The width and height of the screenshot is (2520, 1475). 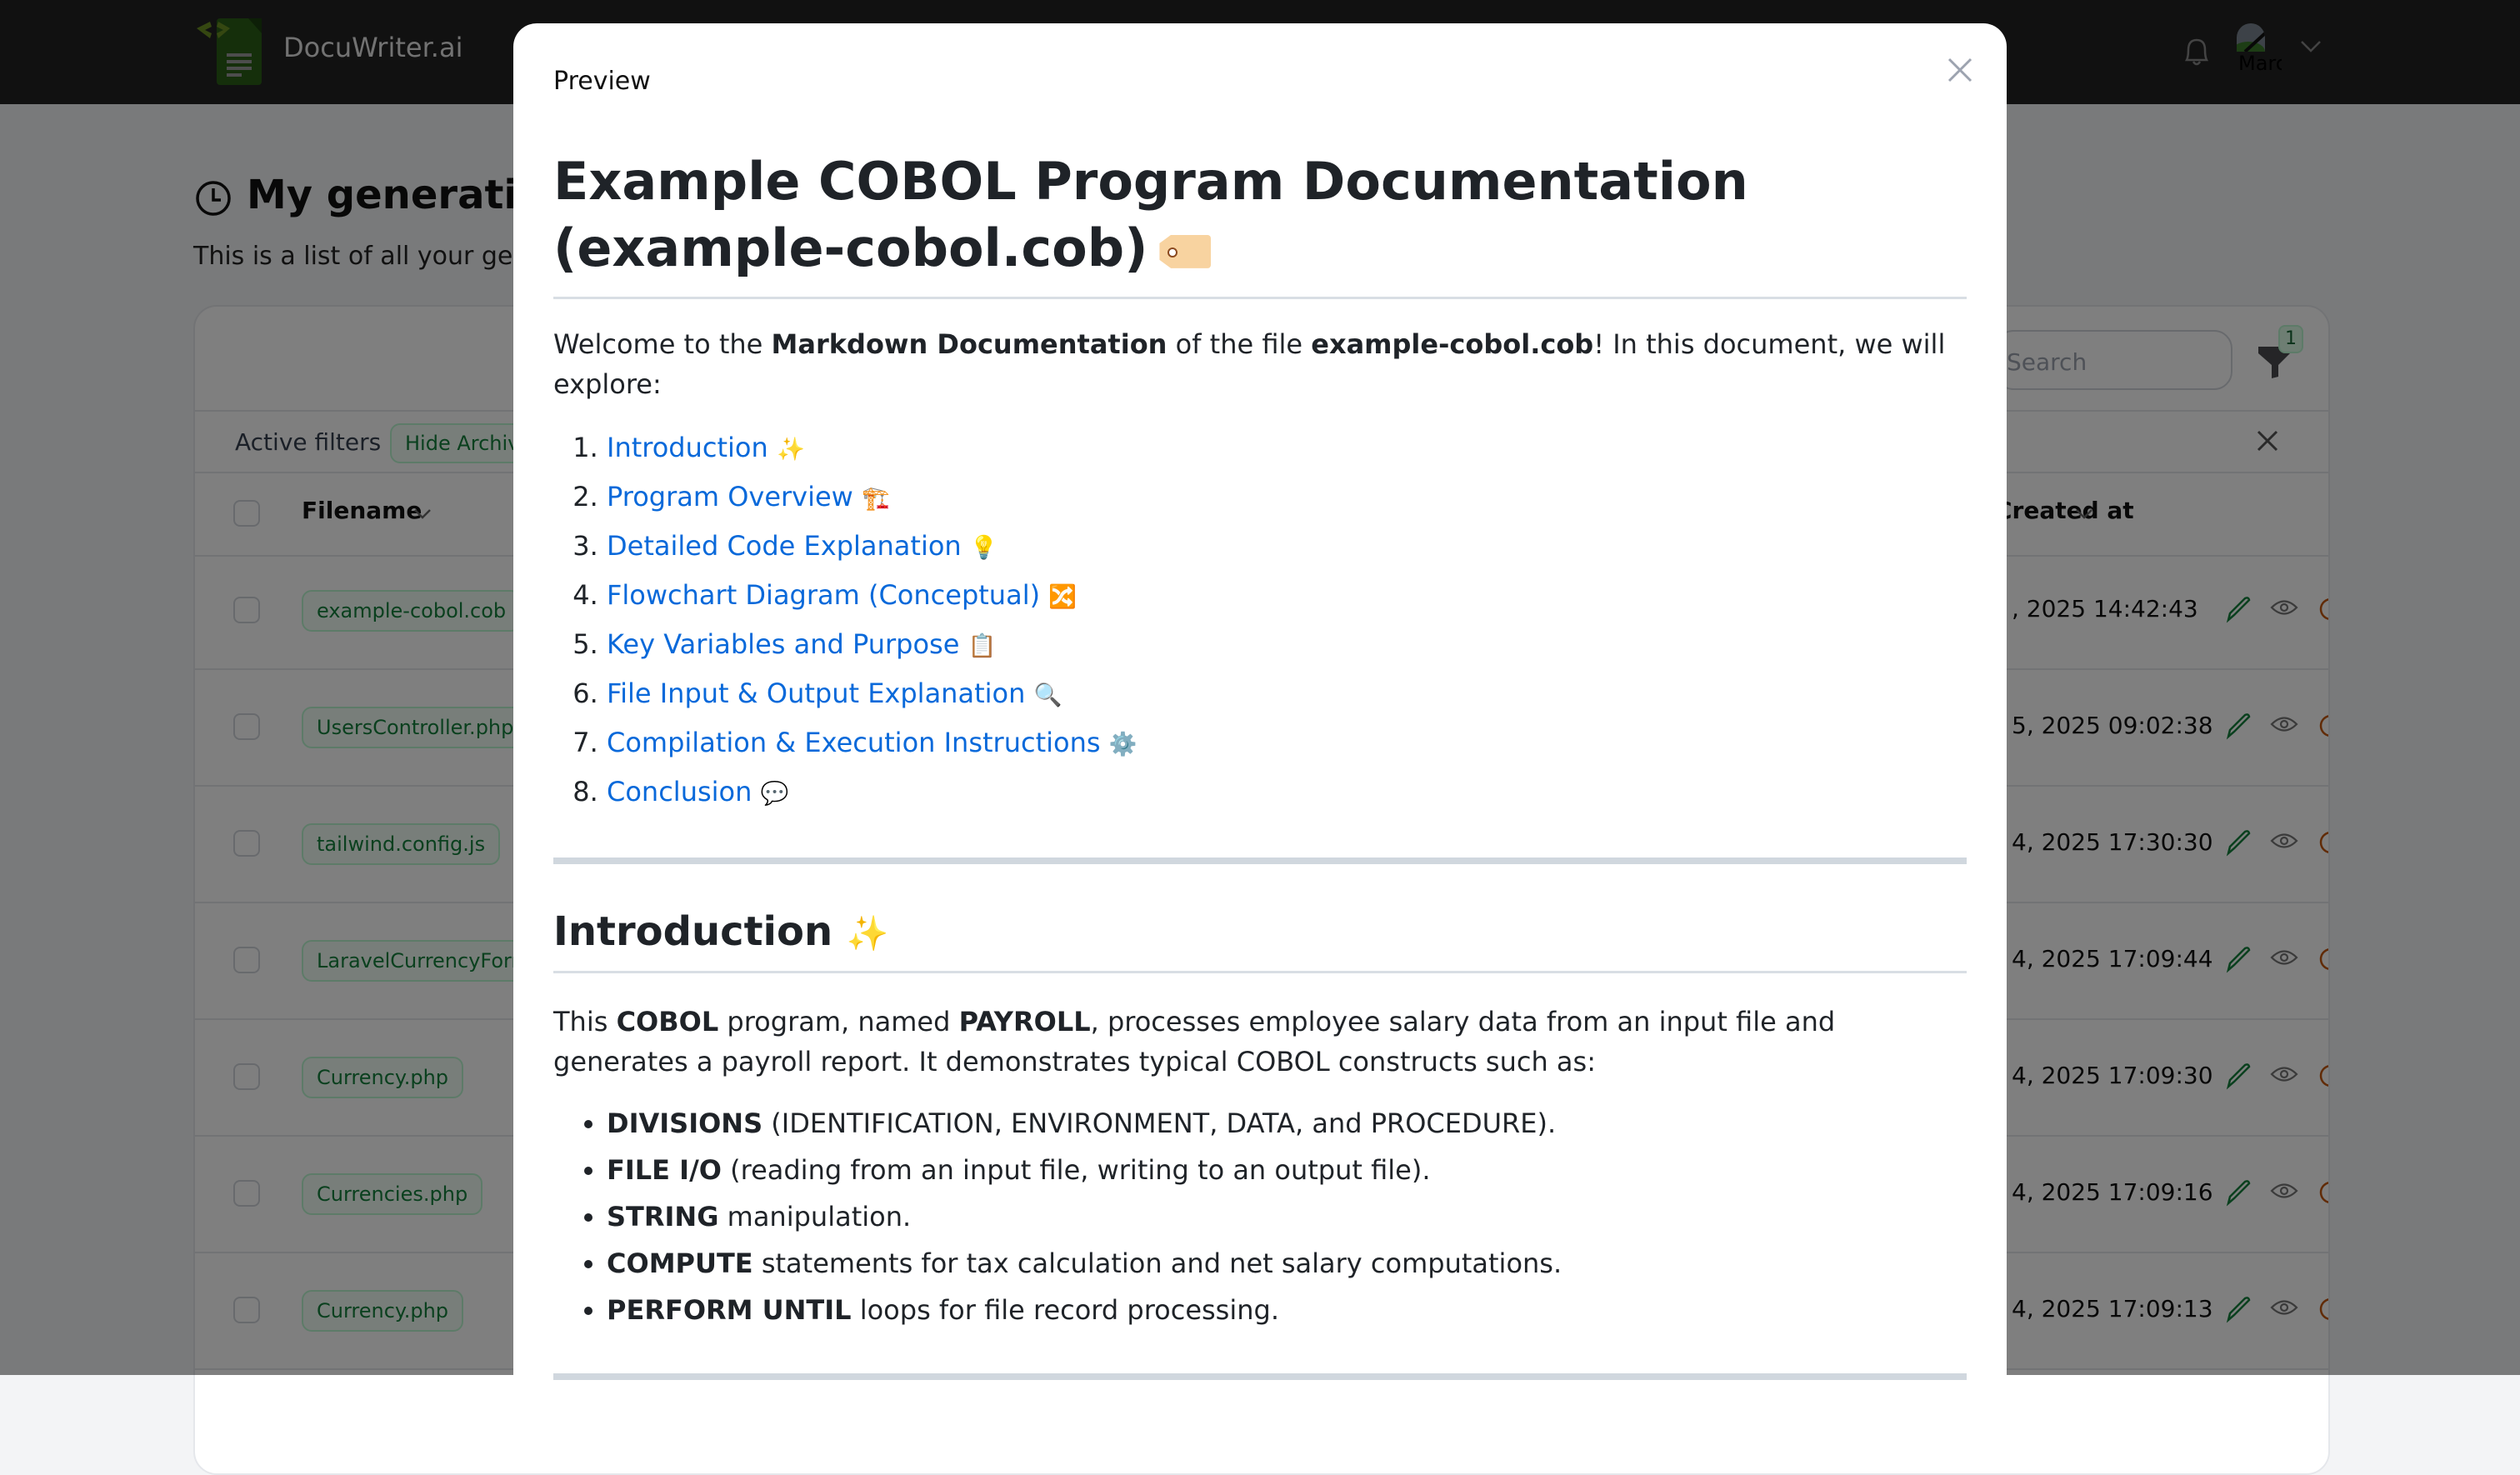 I want to click on toc-link: Detailed Code Explanation, so click(x=784, y=546).